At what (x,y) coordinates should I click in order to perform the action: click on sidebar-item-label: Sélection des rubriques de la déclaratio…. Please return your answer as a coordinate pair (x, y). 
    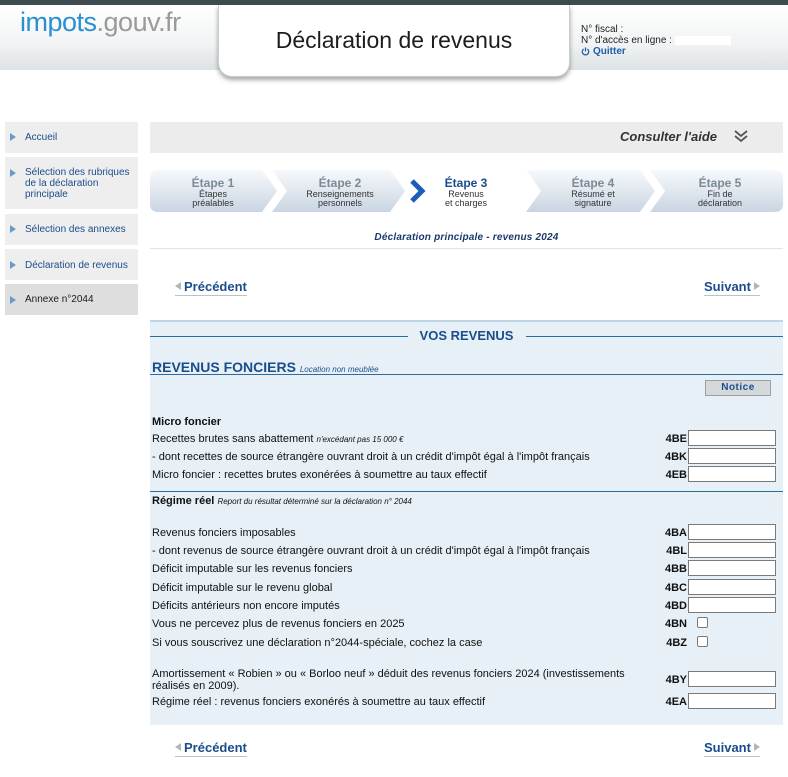
    Looking at the image, I should click on (77, 183).